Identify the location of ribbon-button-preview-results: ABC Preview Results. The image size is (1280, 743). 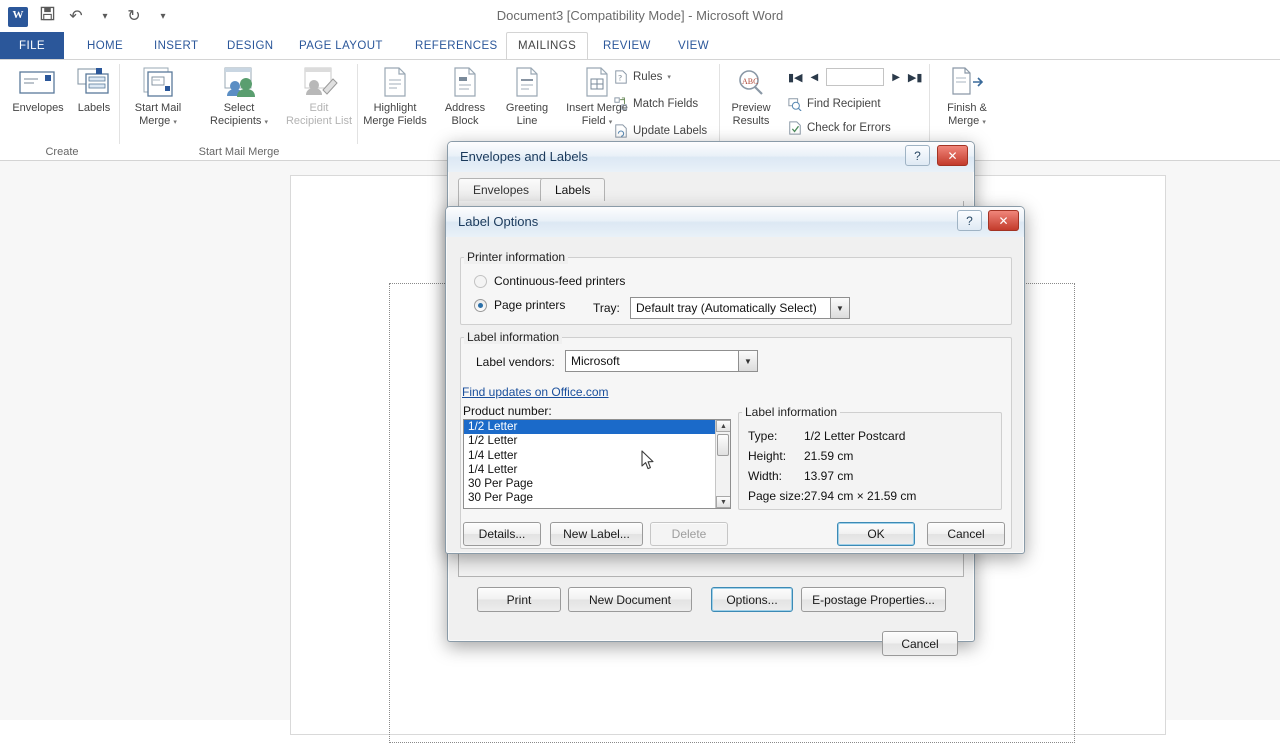
(751, 96).